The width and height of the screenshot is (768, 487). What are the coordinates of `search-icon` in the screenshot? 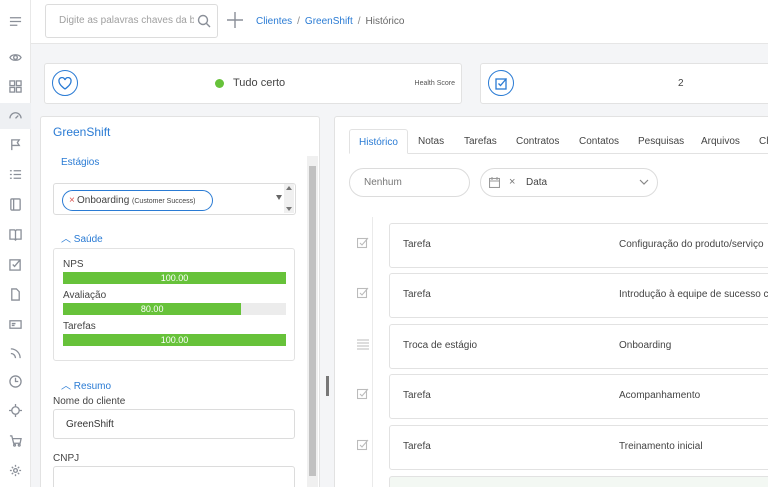 It's located at (204, 22).